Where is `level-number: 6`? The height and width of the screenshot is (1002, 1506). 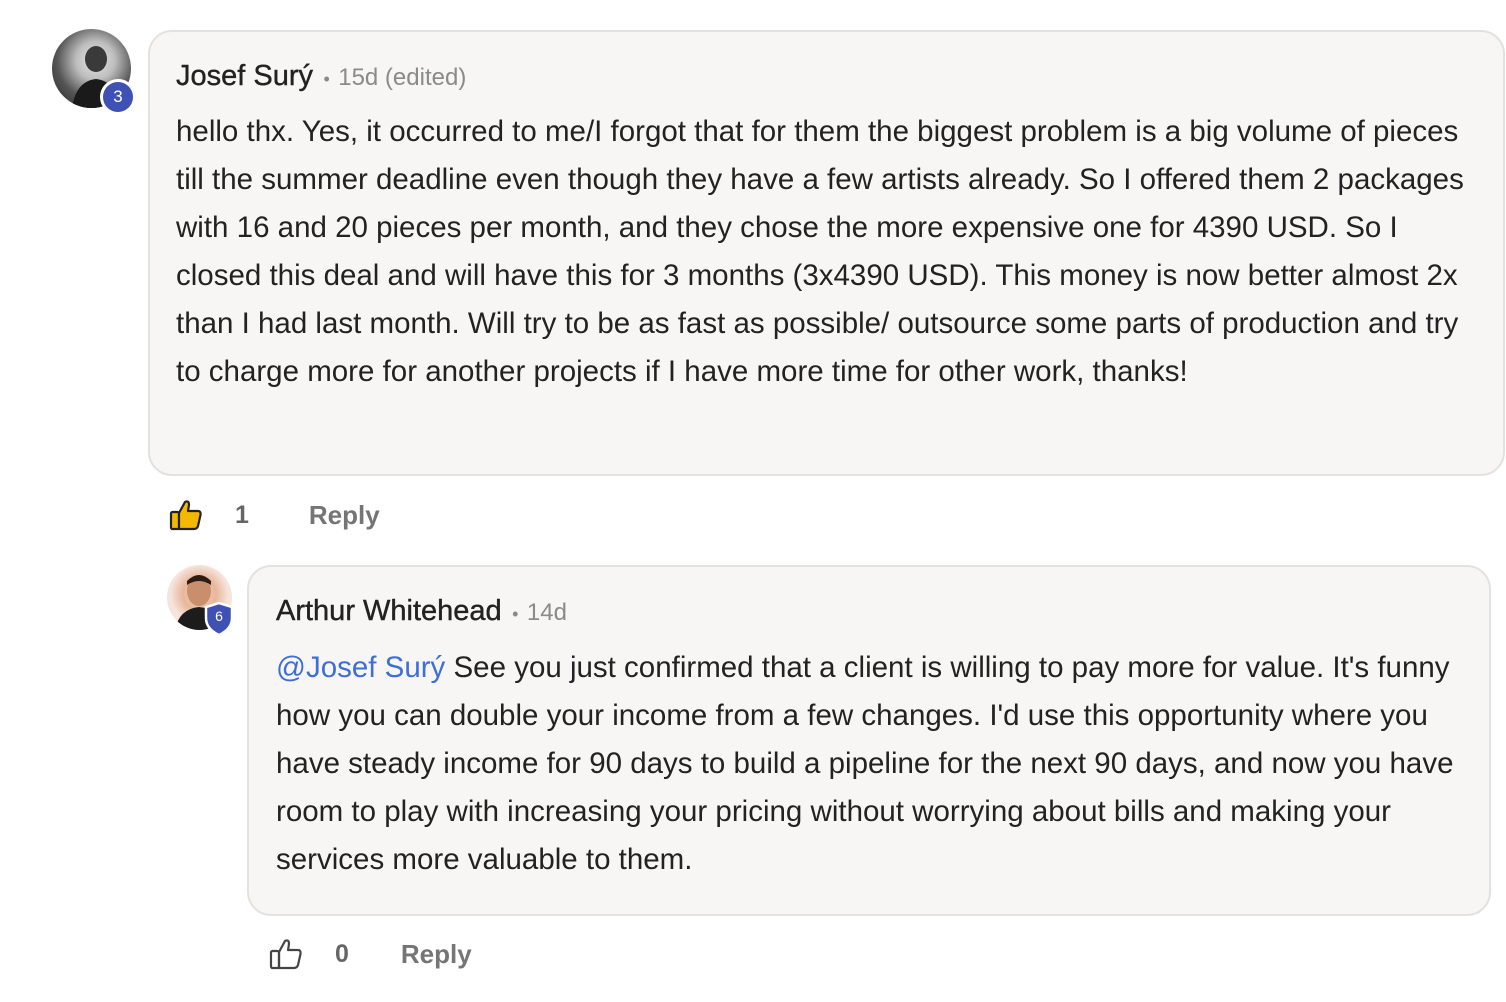
level-number: 6 is located at coordinates (219, 616).